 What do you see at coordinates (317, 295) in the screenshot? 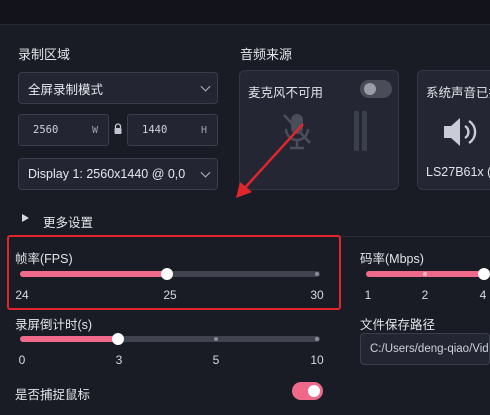
I see `fps-tick-label: 30` at bounding box center [317, 295].